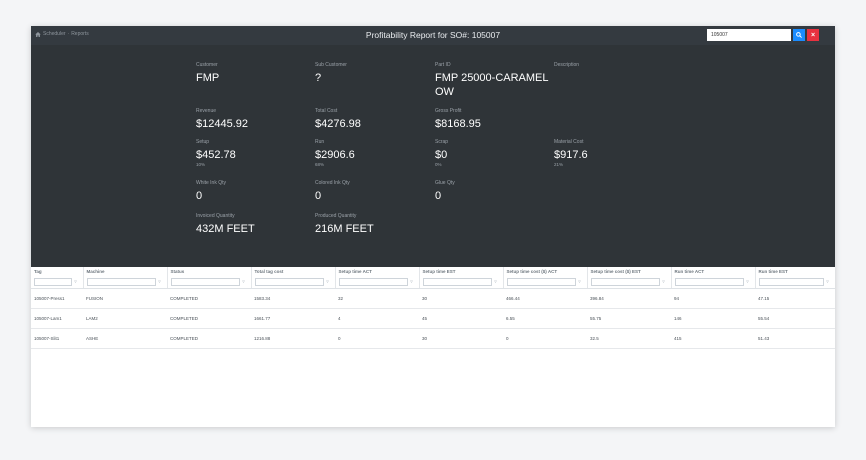 Image resolution: width=866 pixels, height=460 pixels. What do you see at coordinates (125, 338) in the screenshot?
I see `cell-machine: ASHE` at bounding box center [125, 338].